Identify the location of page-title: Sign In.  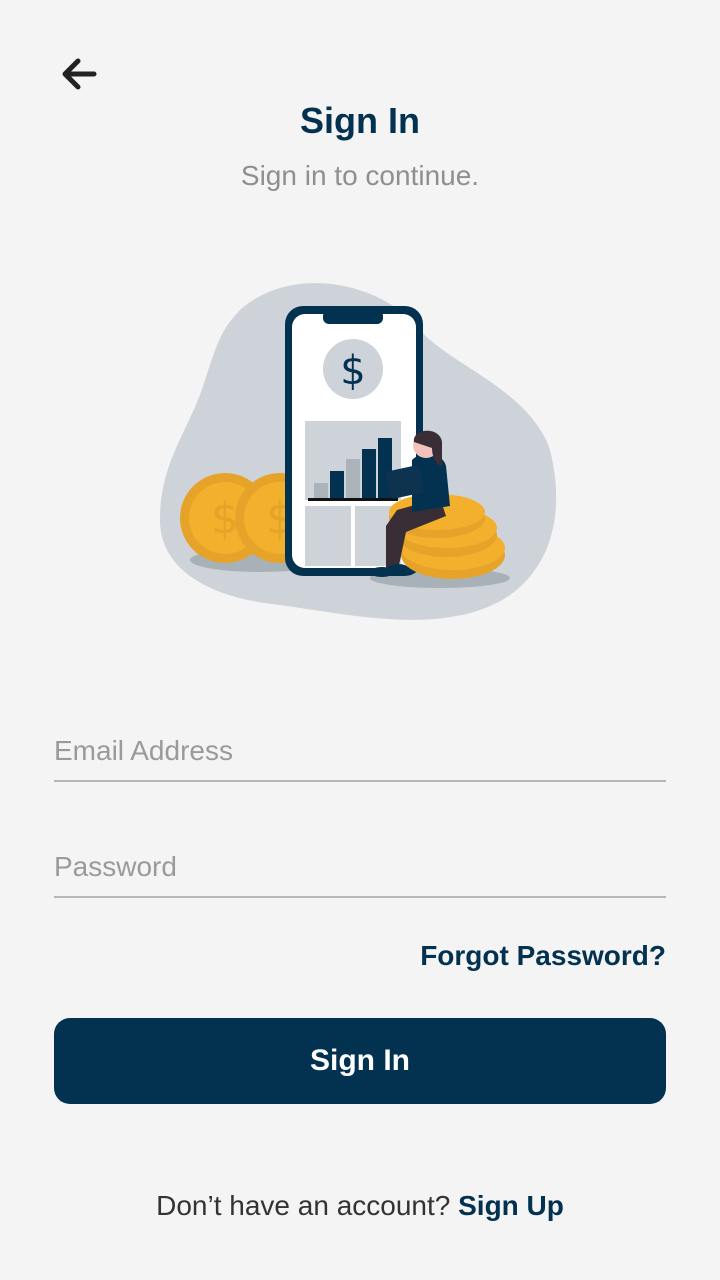
(360, 120).